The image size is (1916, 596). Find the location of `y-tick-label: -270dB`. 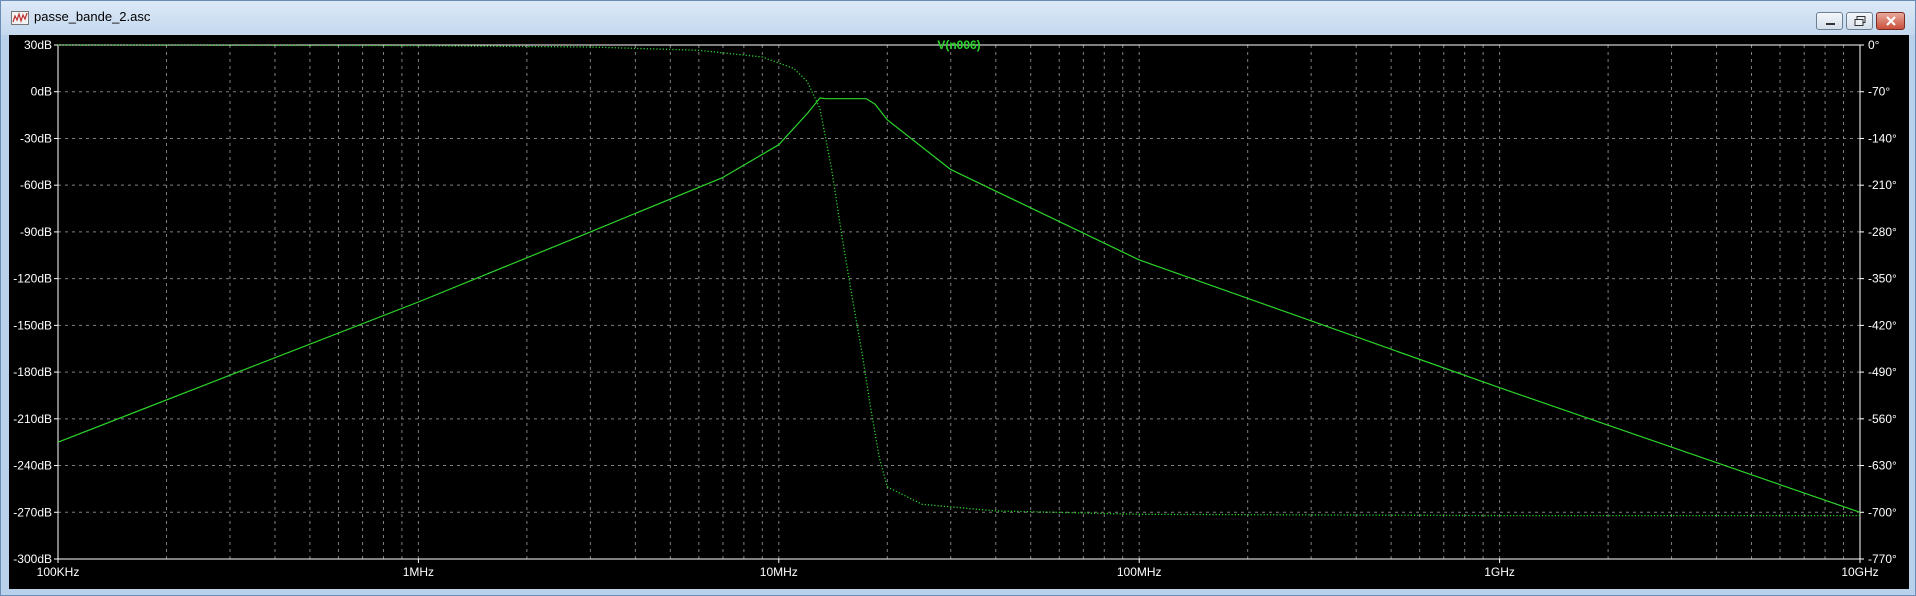

y-tick-label: -270dB is located at coordinates (32, 512).